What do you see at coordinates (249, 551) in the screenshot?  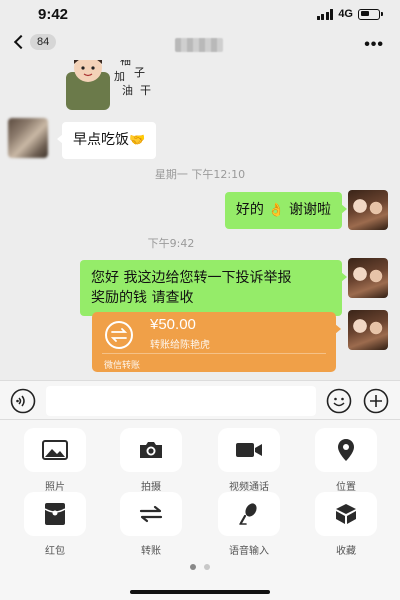 I see `panel-item-label: 语音输入` at bounding box center [249, 551].